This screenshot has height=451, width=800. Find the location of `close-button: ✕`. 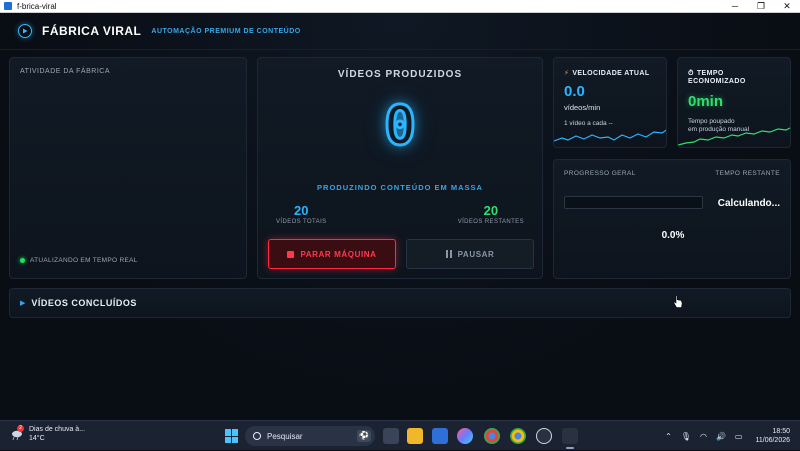

close-button: ✕ is located at coordinates (787, 6).